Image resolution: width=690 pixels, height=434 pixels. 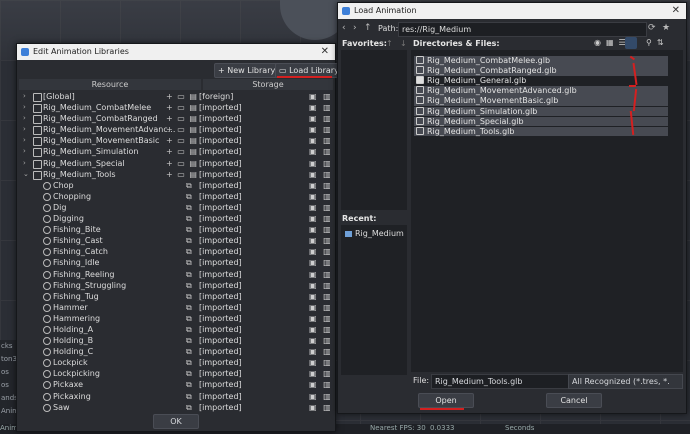 I want to click on storage-column-header: Storage, so click(x=268, y=84).